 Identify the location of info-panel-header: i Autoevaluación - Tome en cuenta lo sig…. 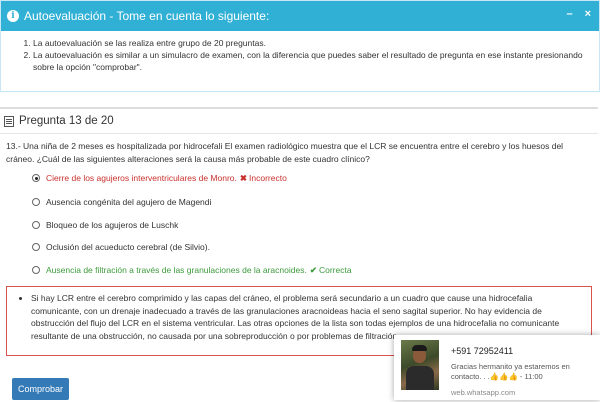
(300, 16).